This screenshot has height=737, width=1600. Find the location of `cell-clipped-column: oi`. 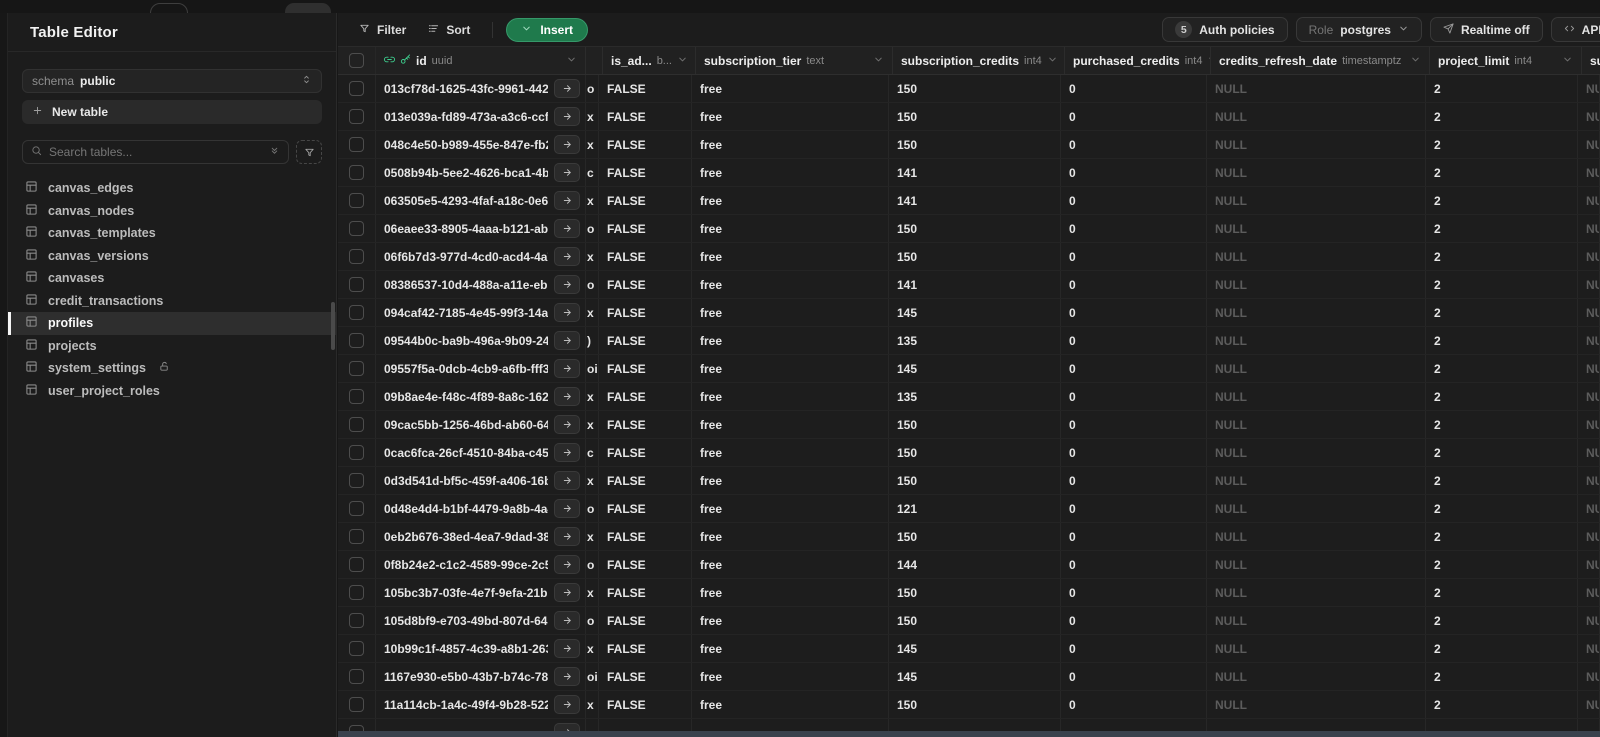

cell-clipped-column: oi is located at coordinates (592, 368).